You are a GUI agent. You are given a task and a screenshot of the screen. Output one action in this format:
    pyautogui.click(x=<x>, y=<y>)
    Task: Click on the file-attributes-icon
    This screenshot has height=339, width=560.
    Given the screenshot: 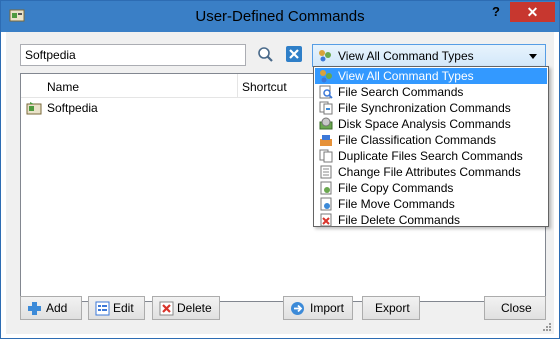 What is the action you would take?
    pyautogui.click(x=326, y=172)
    